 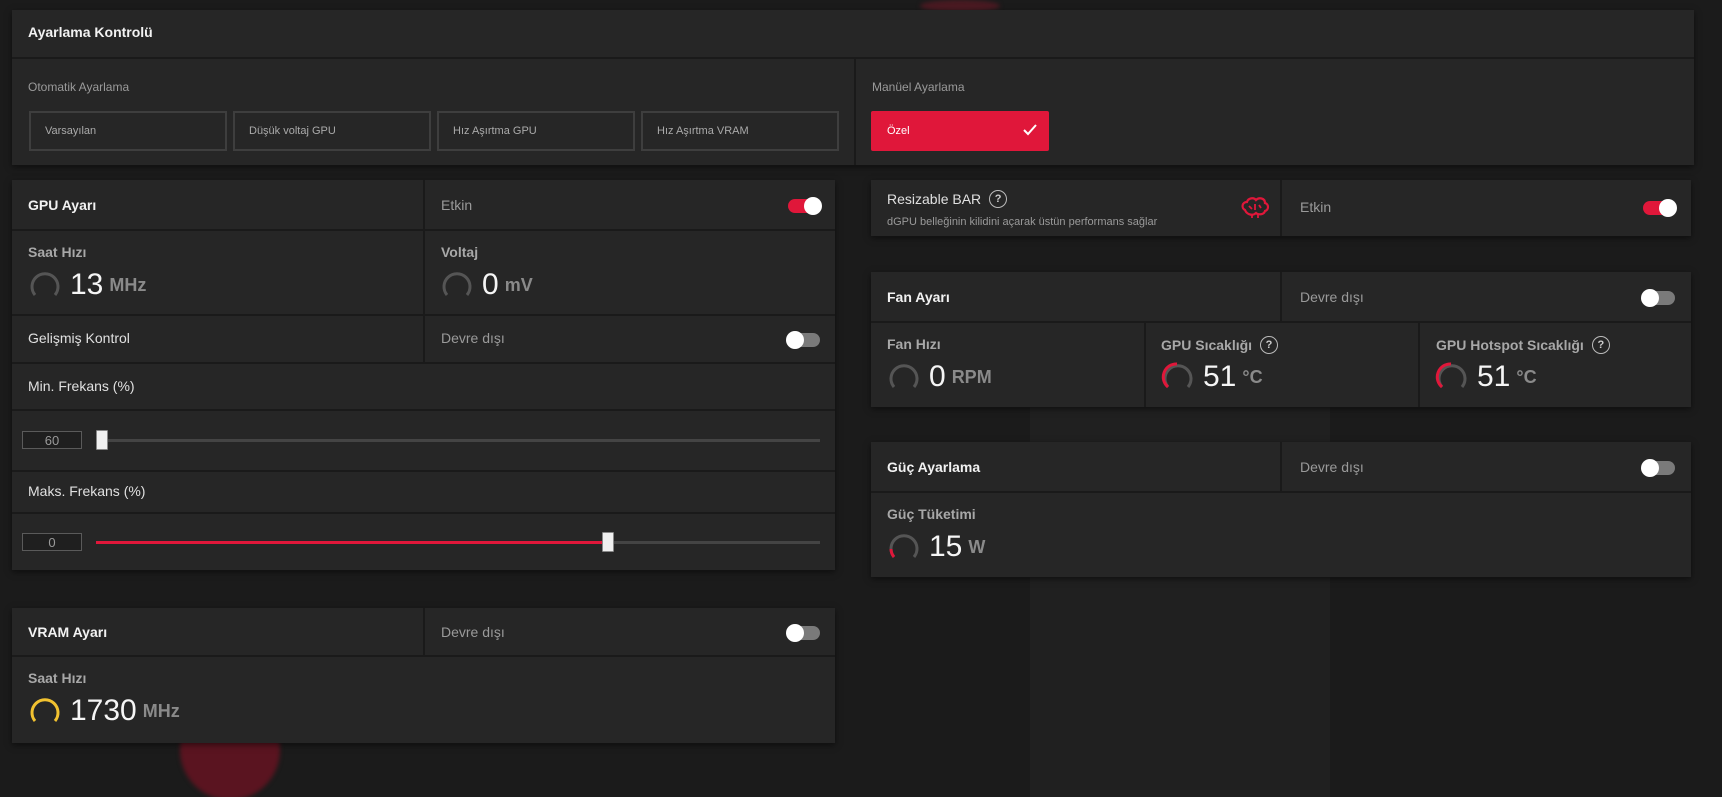 I want to click on preset-overclock-gpu-button: Hız Aşırtma GPU, so click(x=536, y=131).